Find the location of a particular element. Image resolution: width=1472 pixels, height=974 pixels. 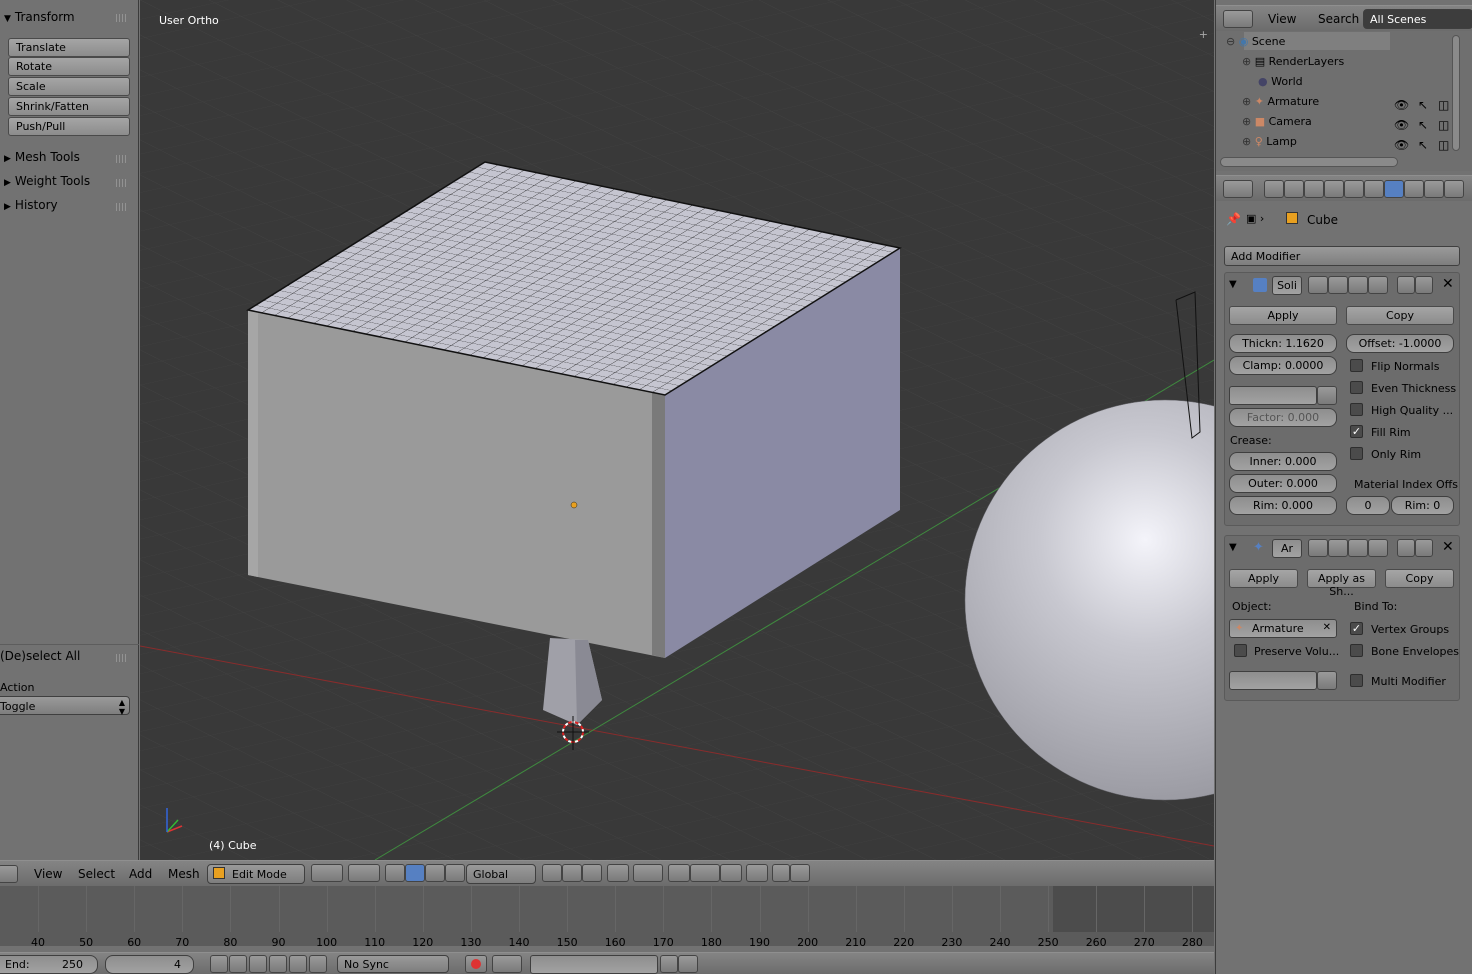

scale-button: Scale is located at coordinates (69, 86).